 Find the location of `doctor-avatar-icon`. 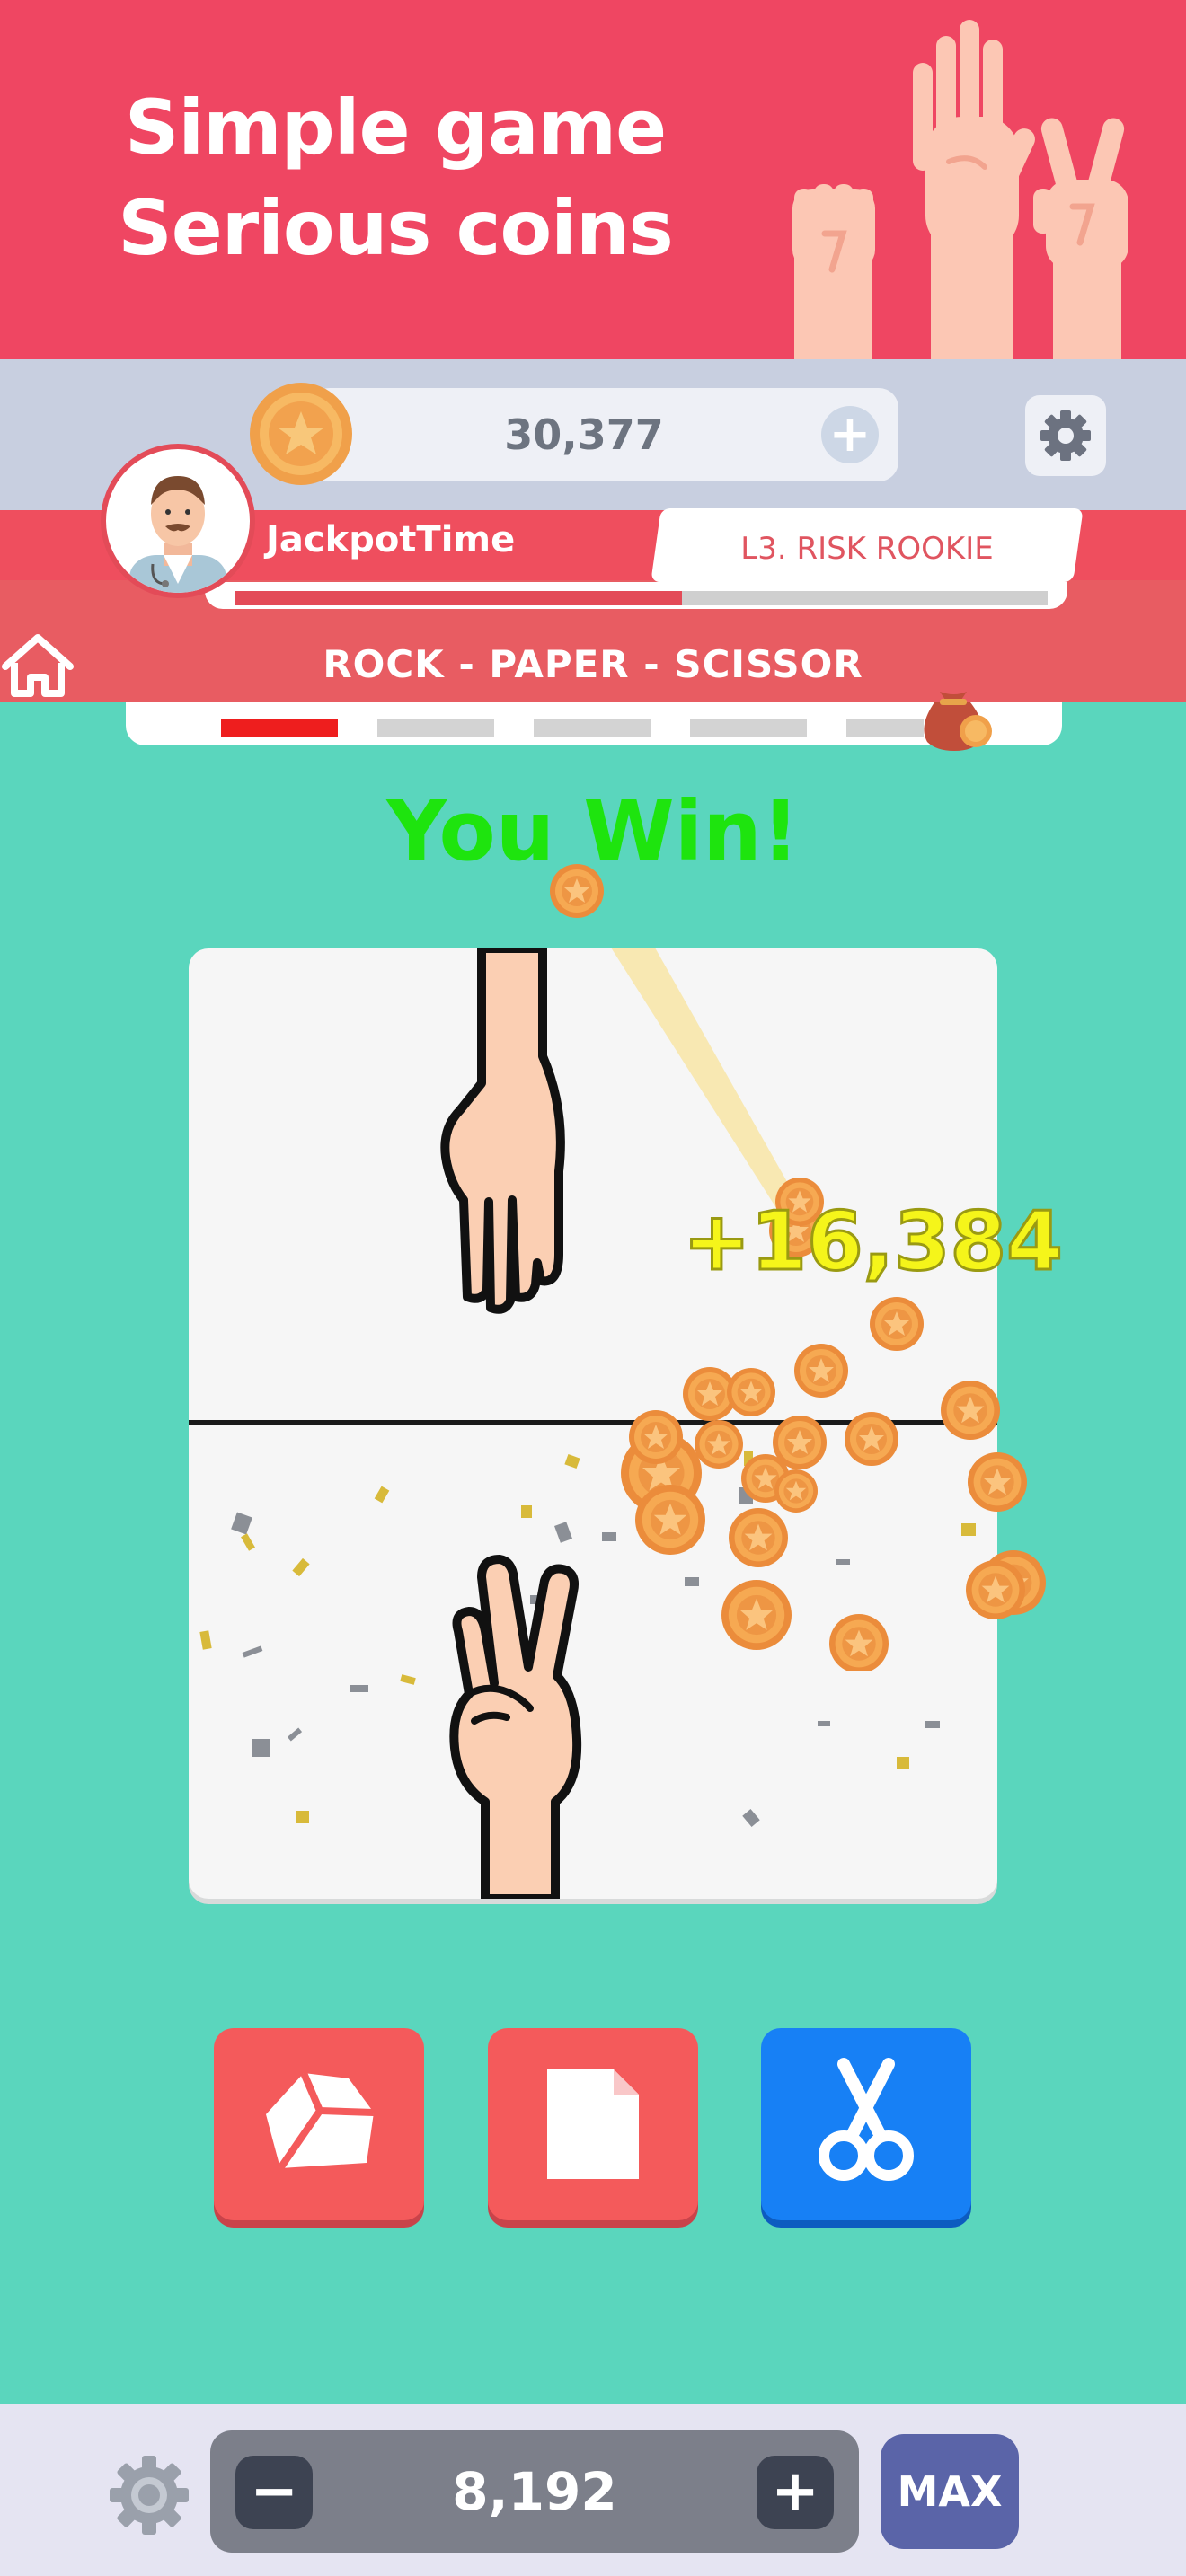

doctor-avatar-icon is located at coordinates (177, 534).